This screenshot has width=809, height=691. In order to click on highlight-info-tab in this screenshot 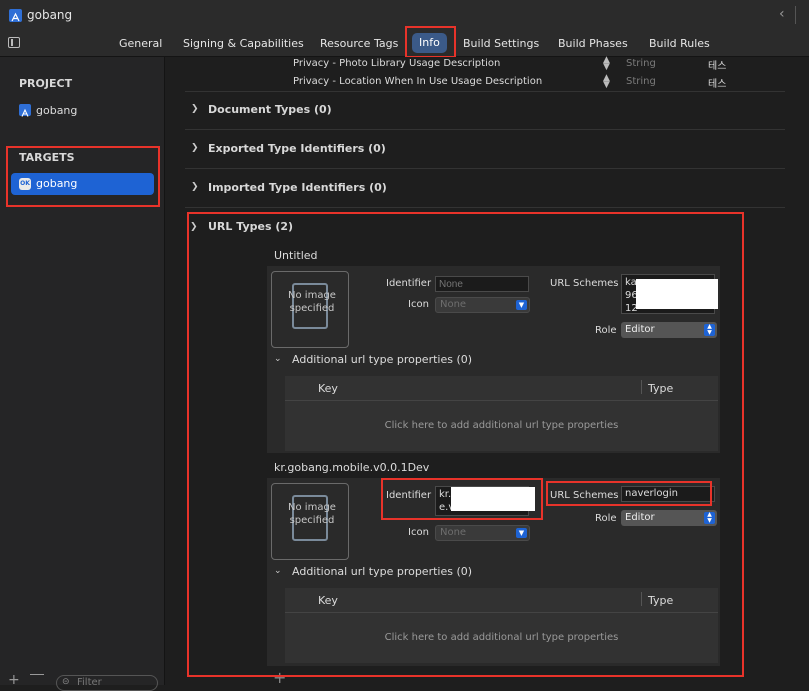, I will do `click(430, 42)`.